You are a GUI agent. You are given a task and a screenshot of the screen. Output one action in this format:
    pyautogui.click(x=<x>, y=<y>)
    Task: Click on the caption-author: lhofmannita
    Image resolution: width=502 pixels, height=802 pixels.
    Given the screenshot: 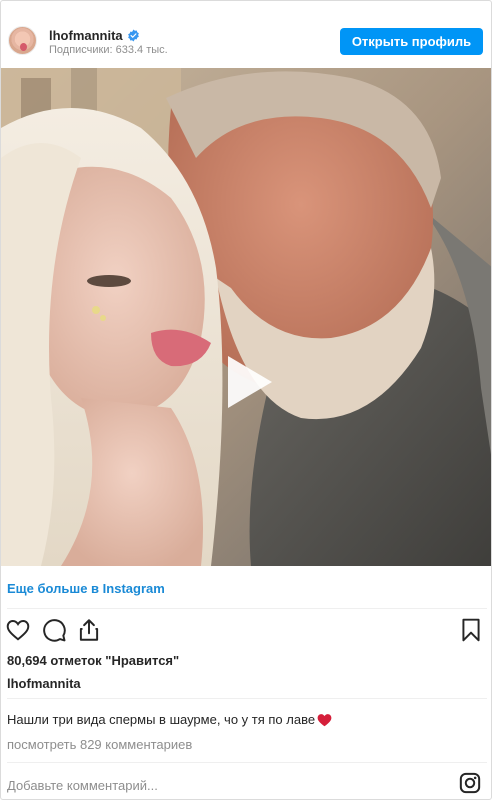 What is the action you would take?
    pyautogui.click(x=44, y=683)
    